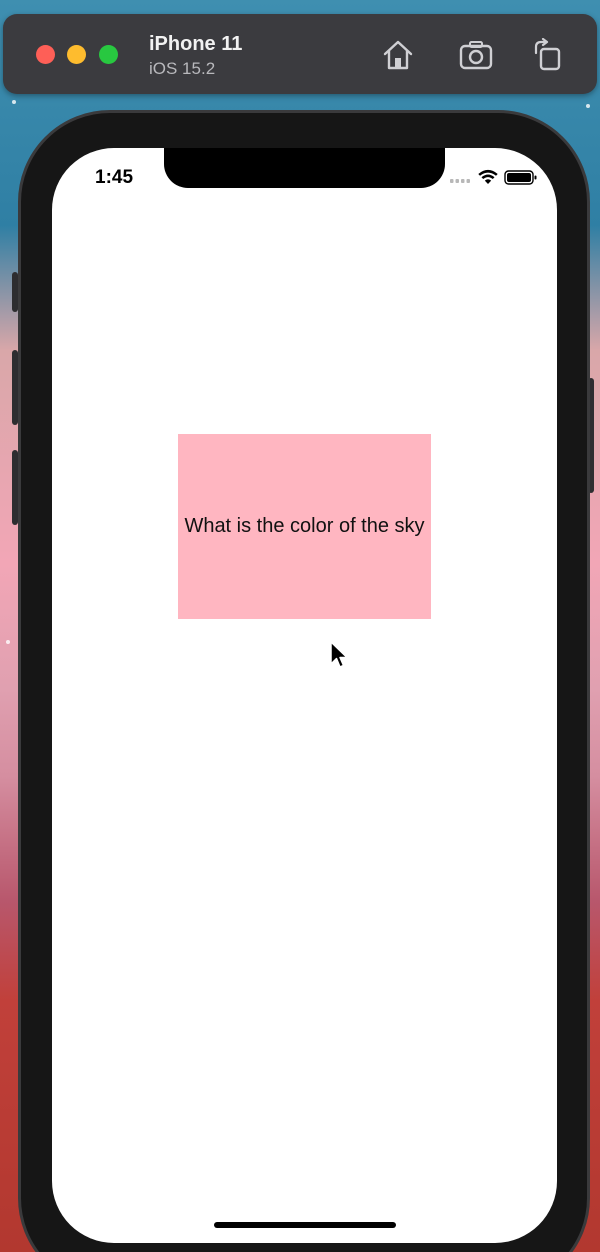 The height and width of the screenshot is (1252, 600). I want to click on notch, so click(304, 168).